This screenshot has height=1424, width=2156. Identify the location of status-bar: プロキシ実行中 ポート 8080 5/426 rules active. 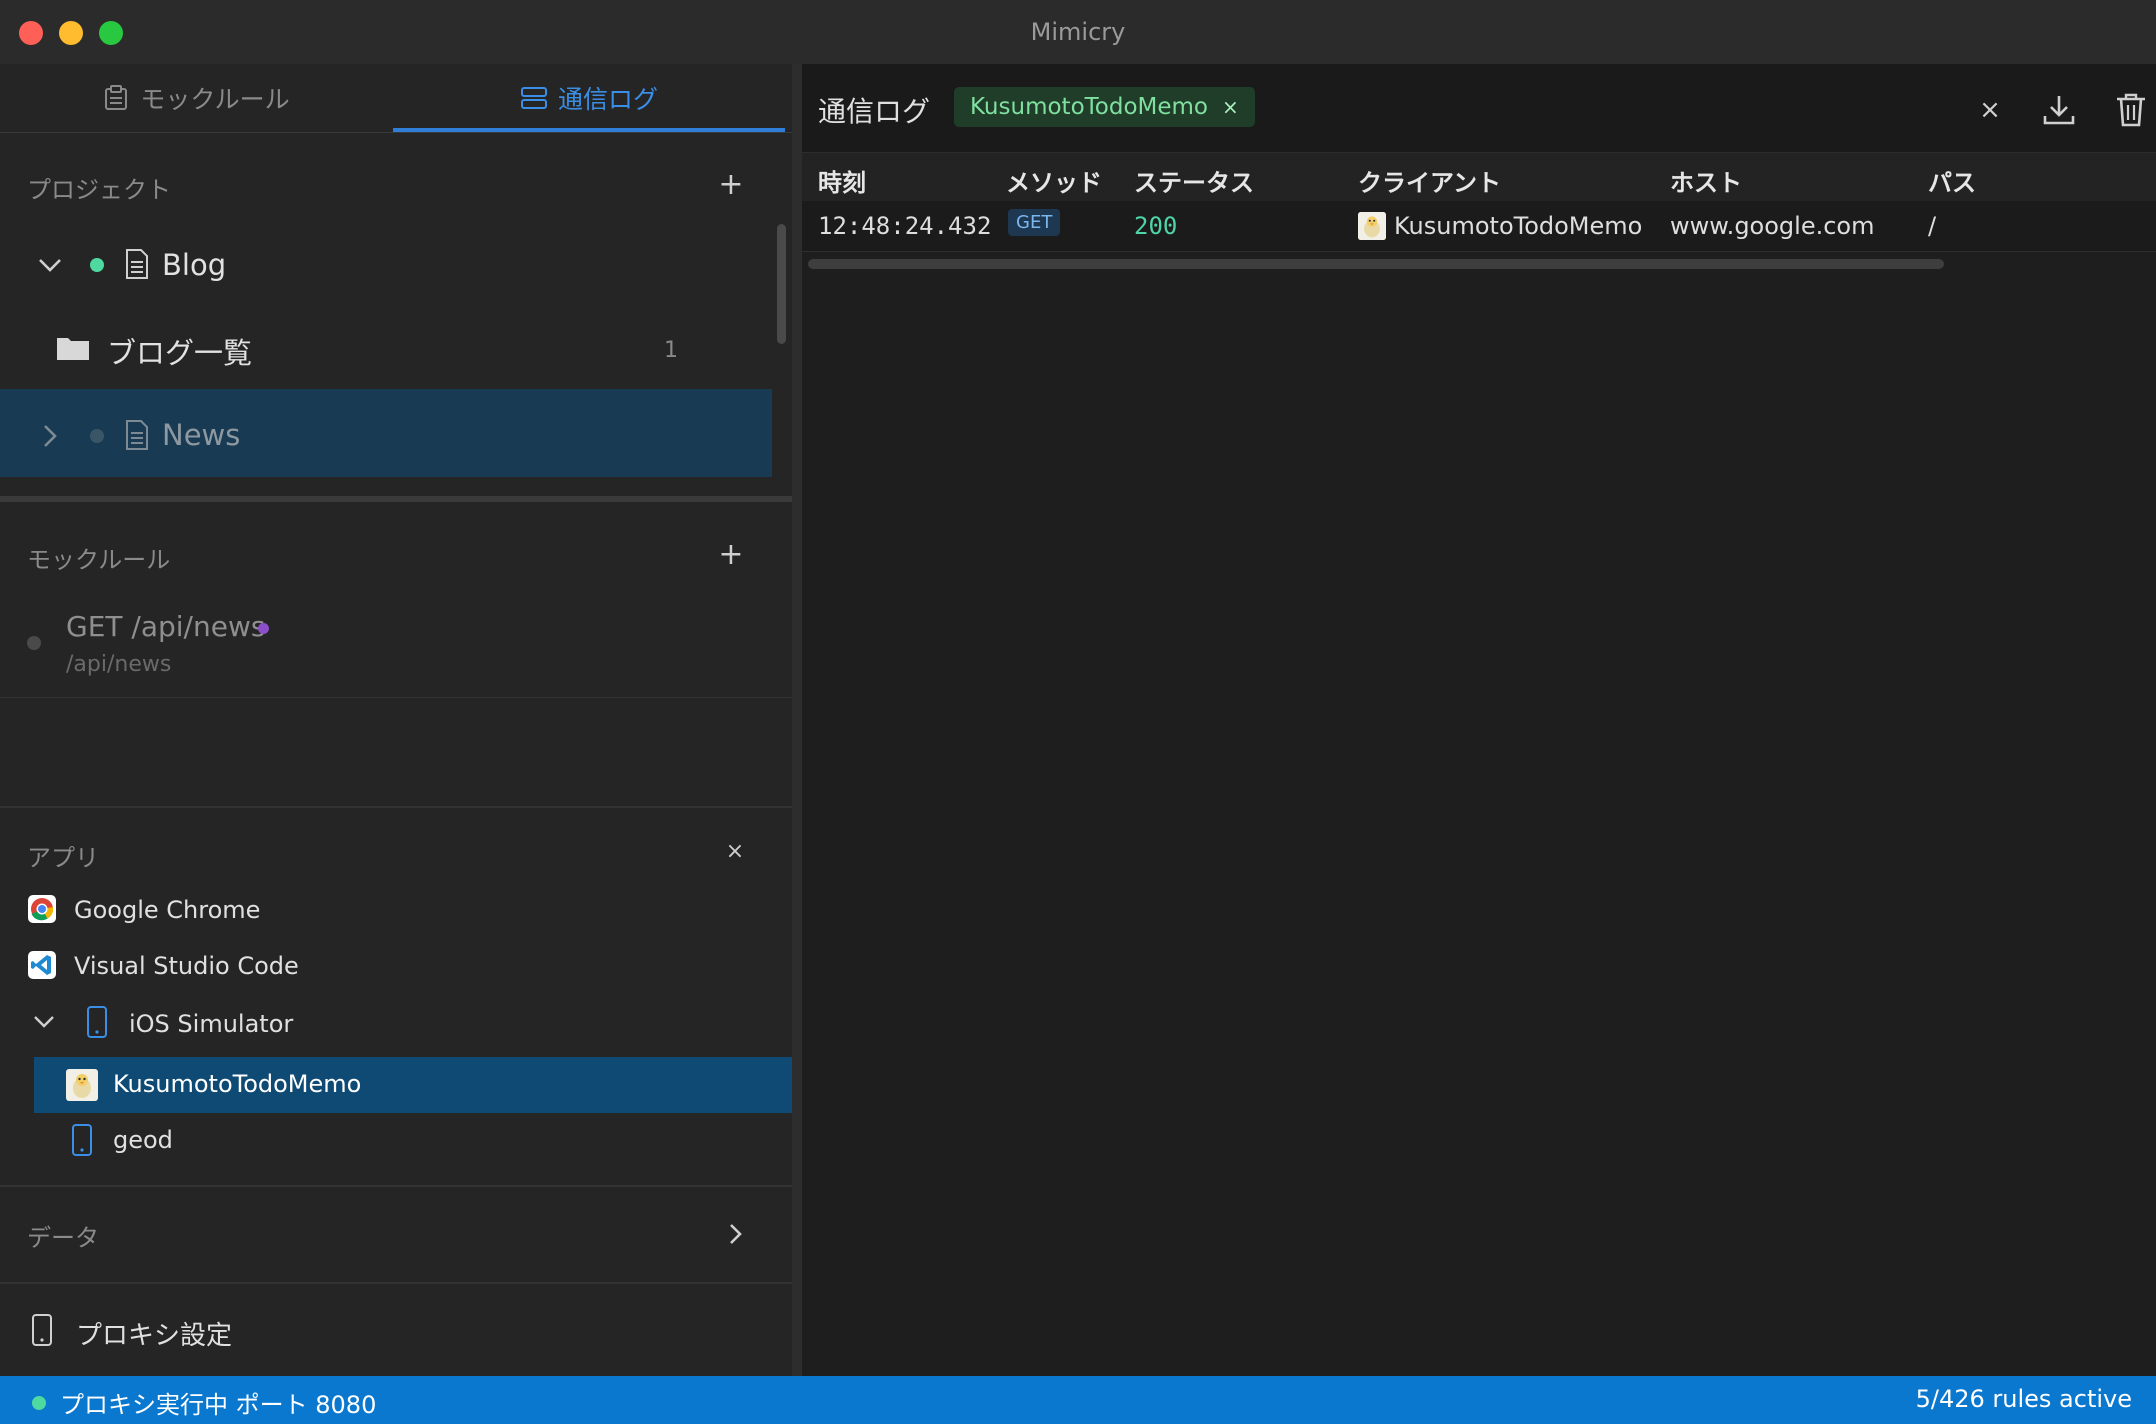
(1078, 1400).